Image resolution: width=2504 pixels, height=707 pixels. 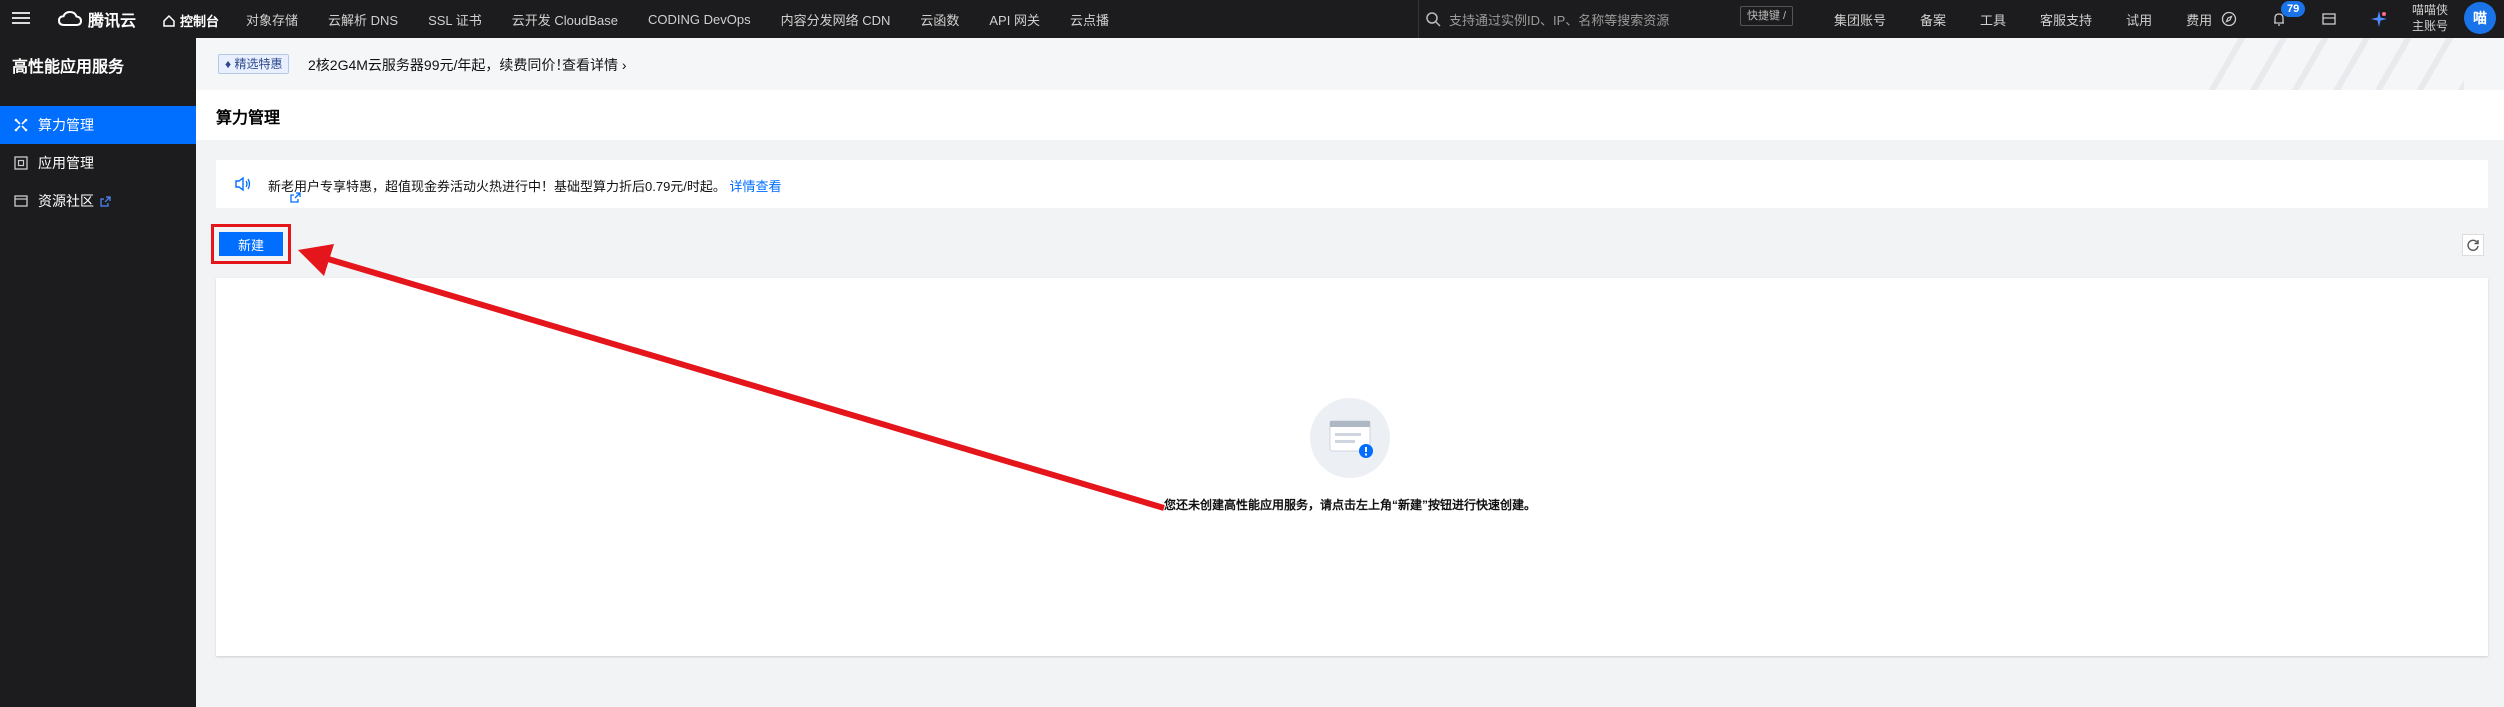 What do you see at coordinates (66, 125) in the screenshot?
I see `sidebar-item-label: 算力管理` at bounding box center [66, 125].